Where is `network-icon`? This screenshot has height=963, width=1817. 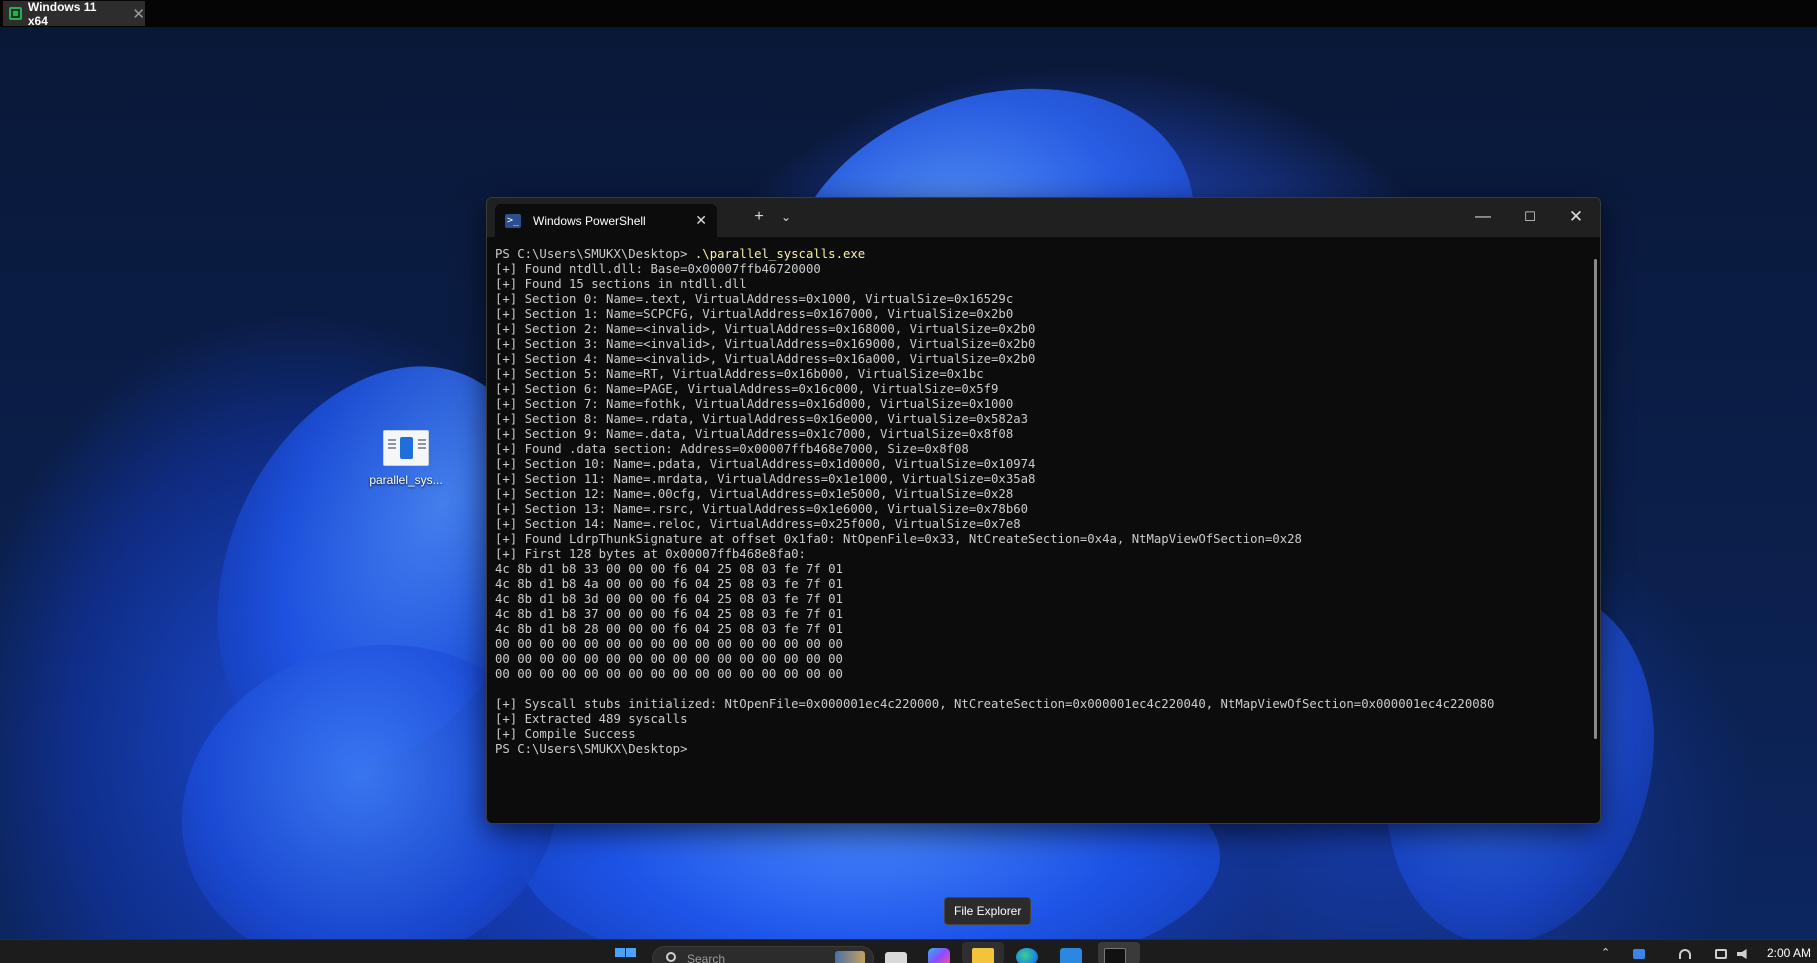
network-icon is located at coordinates (1721, 954).